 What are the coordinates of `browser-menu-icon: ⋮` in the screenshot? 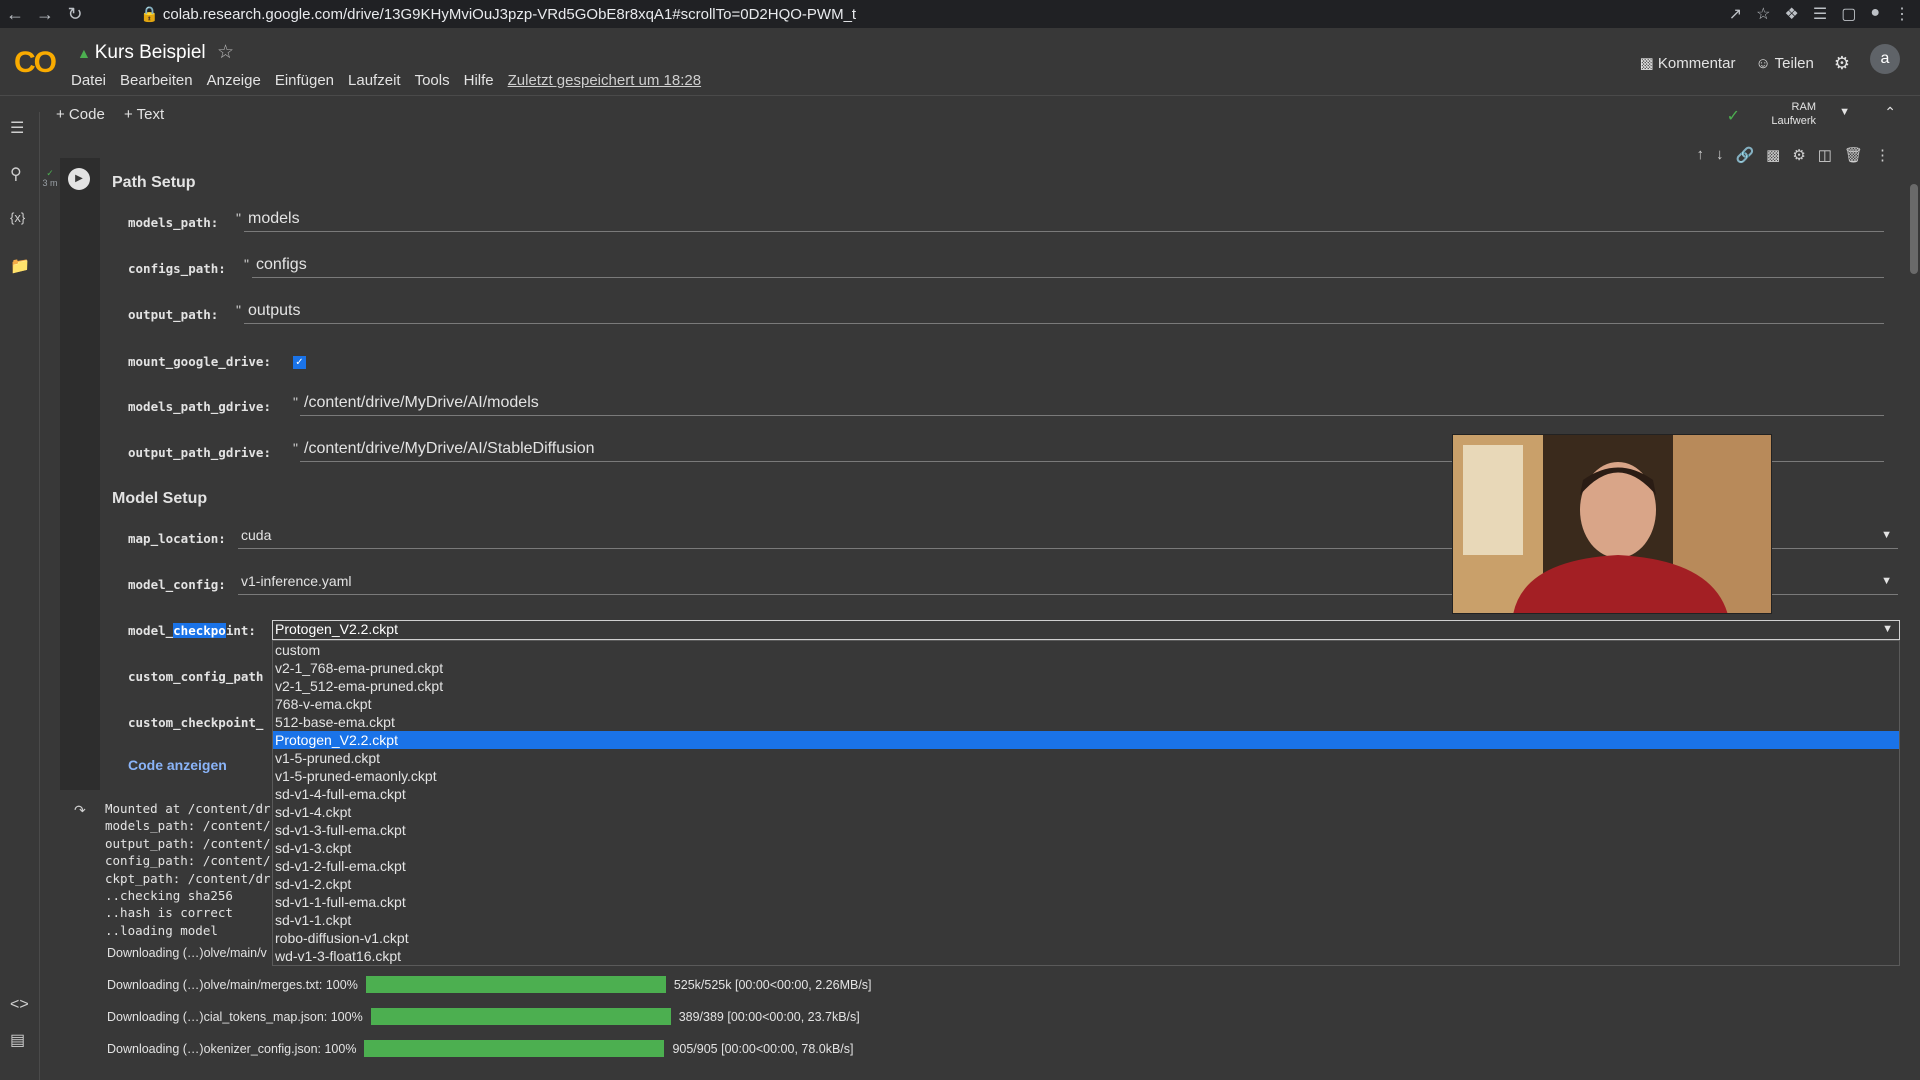 It's located at (1902, 14).